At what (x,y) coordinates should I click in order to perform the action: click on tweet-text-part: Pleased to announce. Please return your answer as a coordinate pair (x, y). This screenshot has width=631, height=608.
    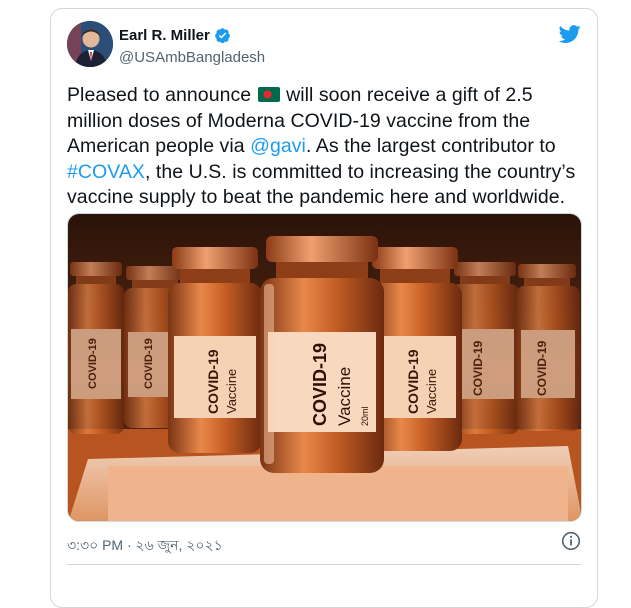
    Looking at the image, I should click on (162, 95).